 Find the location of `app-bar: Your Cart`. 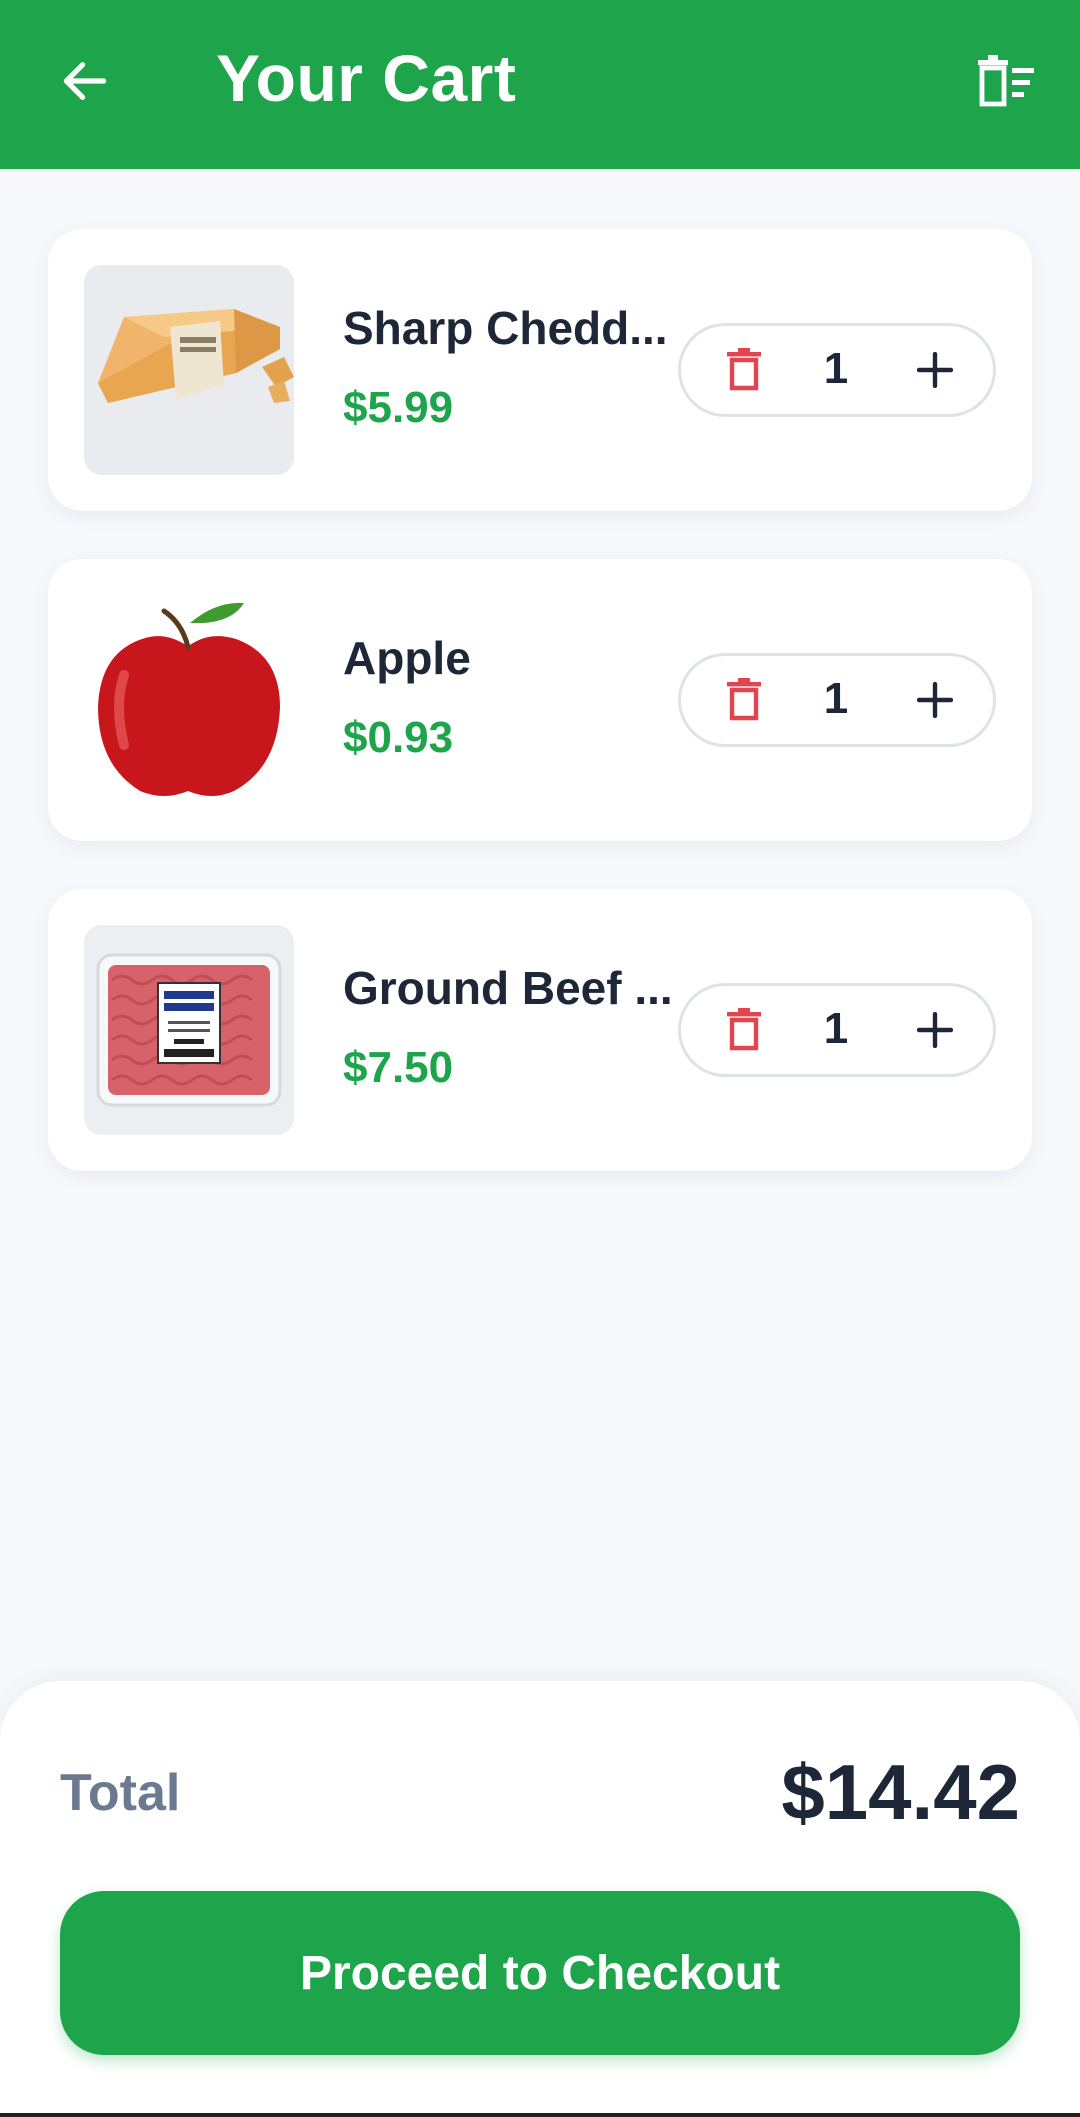

app-bar: Your Cart is located at coordinates (540, 84).